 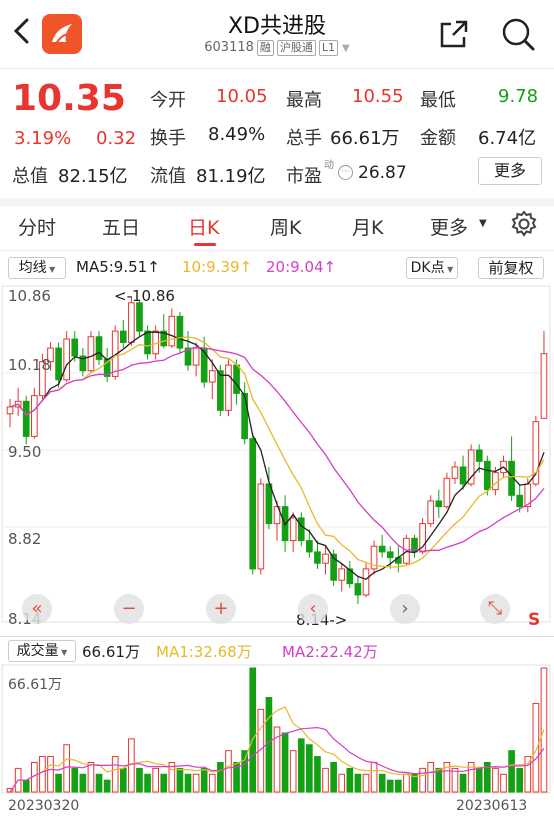 What do you see at coordinates (449, 269) in the screenshot?
I see `dropdown-caret-icon: ▼` at bounding box center [449, 269].